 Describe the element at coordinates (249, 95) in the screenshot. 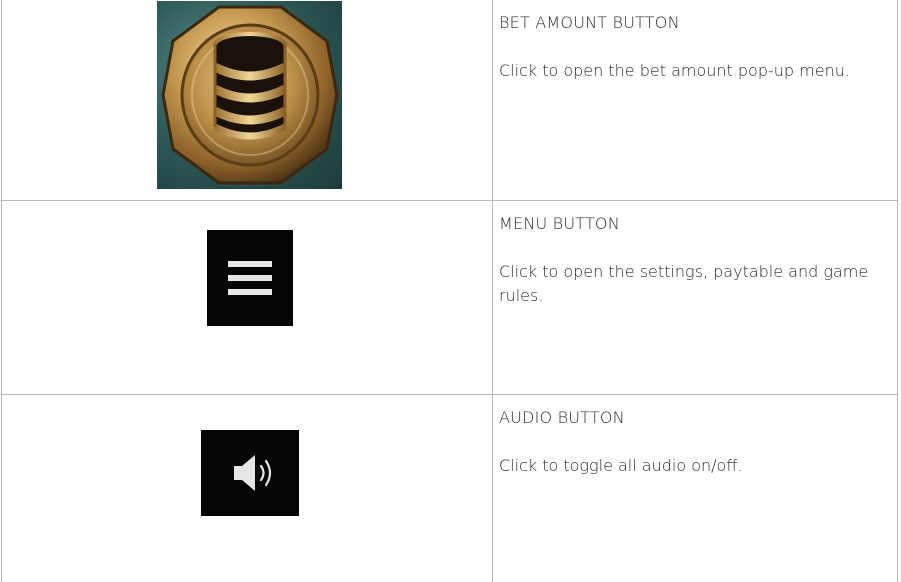

I see `bet-amount-coin-icon` at that location.